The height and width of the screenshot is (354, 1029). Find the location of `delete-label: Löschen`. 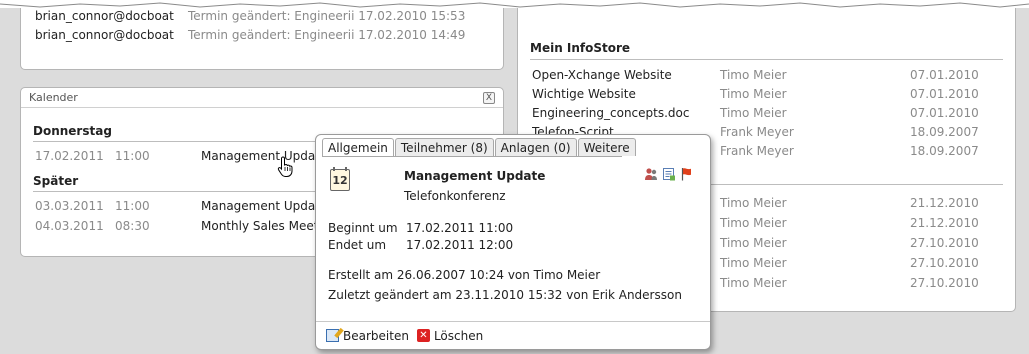

delete-label: Löschen is located at coordinates (458, 335).